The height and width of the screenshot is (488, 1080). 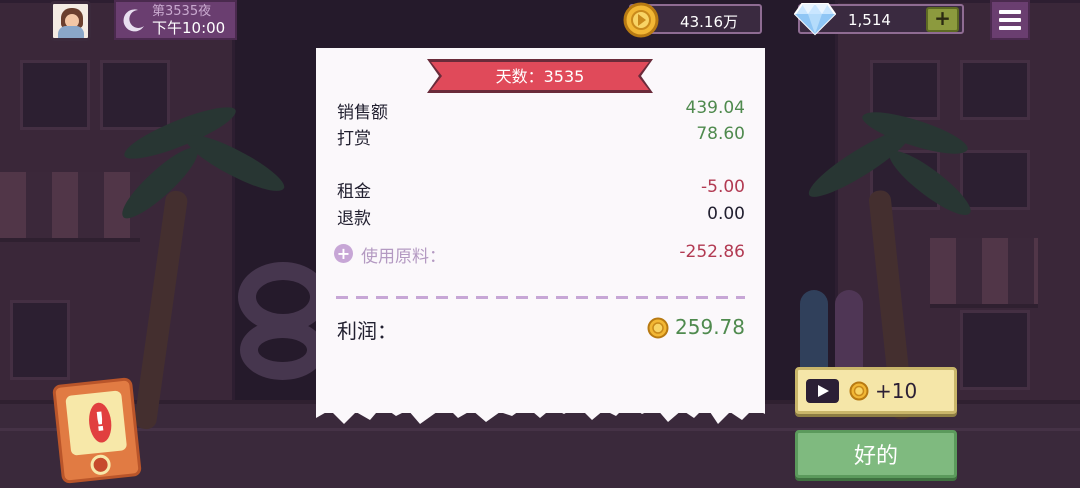 What do you see at coordinates (541, 136) in the screenshot?
I see `tips-row: 打赏 78.60` at bounding box center [541, 136].